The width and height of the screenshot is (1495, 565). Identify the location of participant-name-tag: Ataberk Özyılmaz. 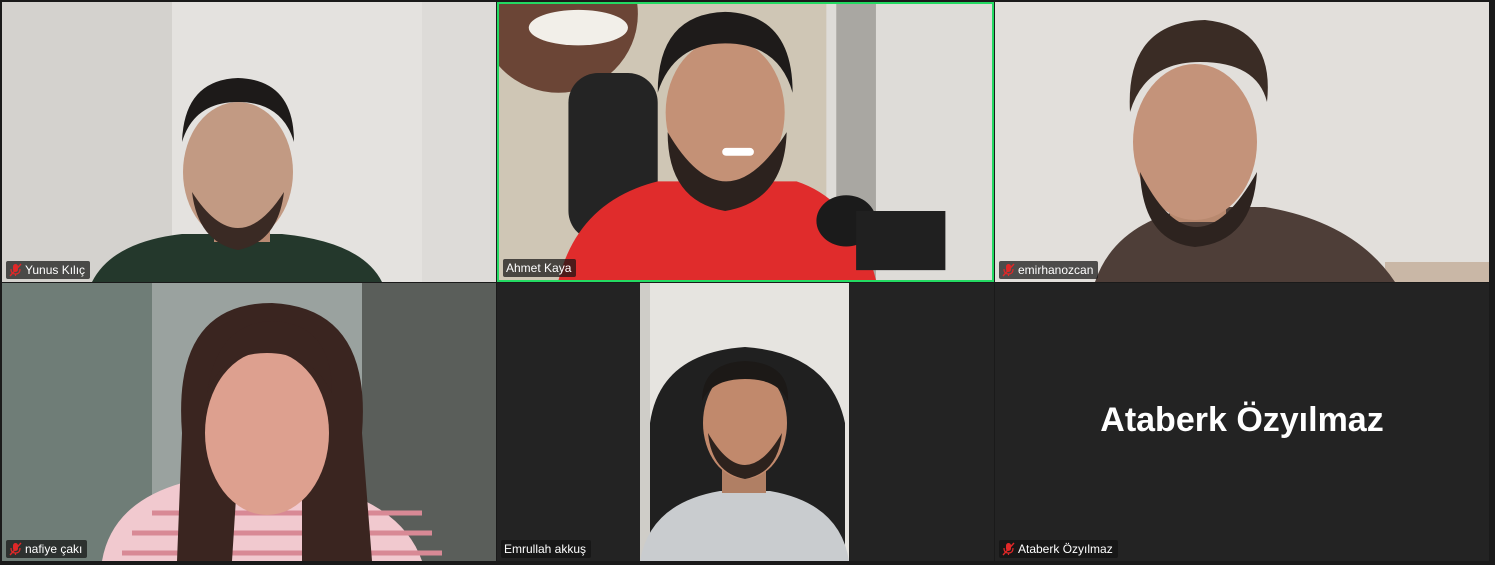
(1058, 549).